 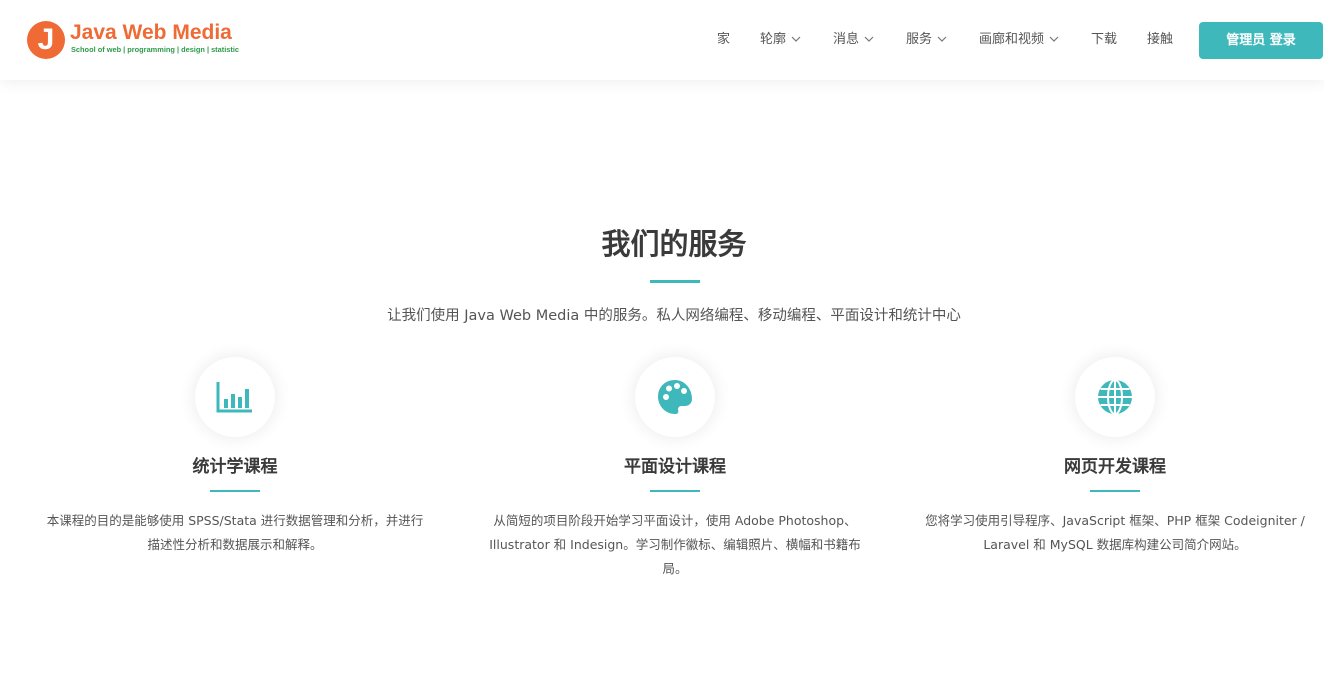 I want to click on nav-item-profile: 轮廓, so click(x=781, y=40).